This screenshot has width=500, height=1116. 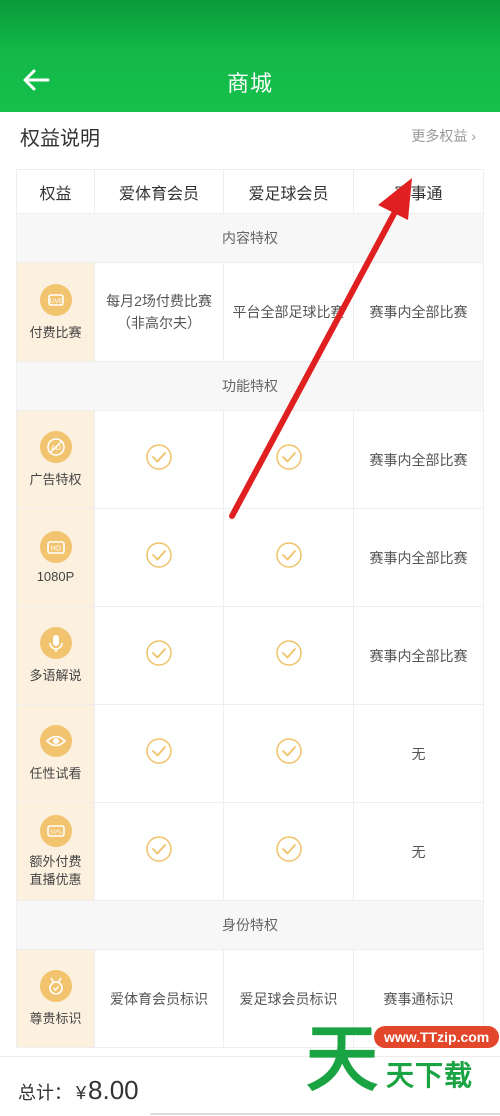 What do you see at coordinates (55, 741) in the screenshot?
I see `eye-icon` at bounding box center [55, 741].